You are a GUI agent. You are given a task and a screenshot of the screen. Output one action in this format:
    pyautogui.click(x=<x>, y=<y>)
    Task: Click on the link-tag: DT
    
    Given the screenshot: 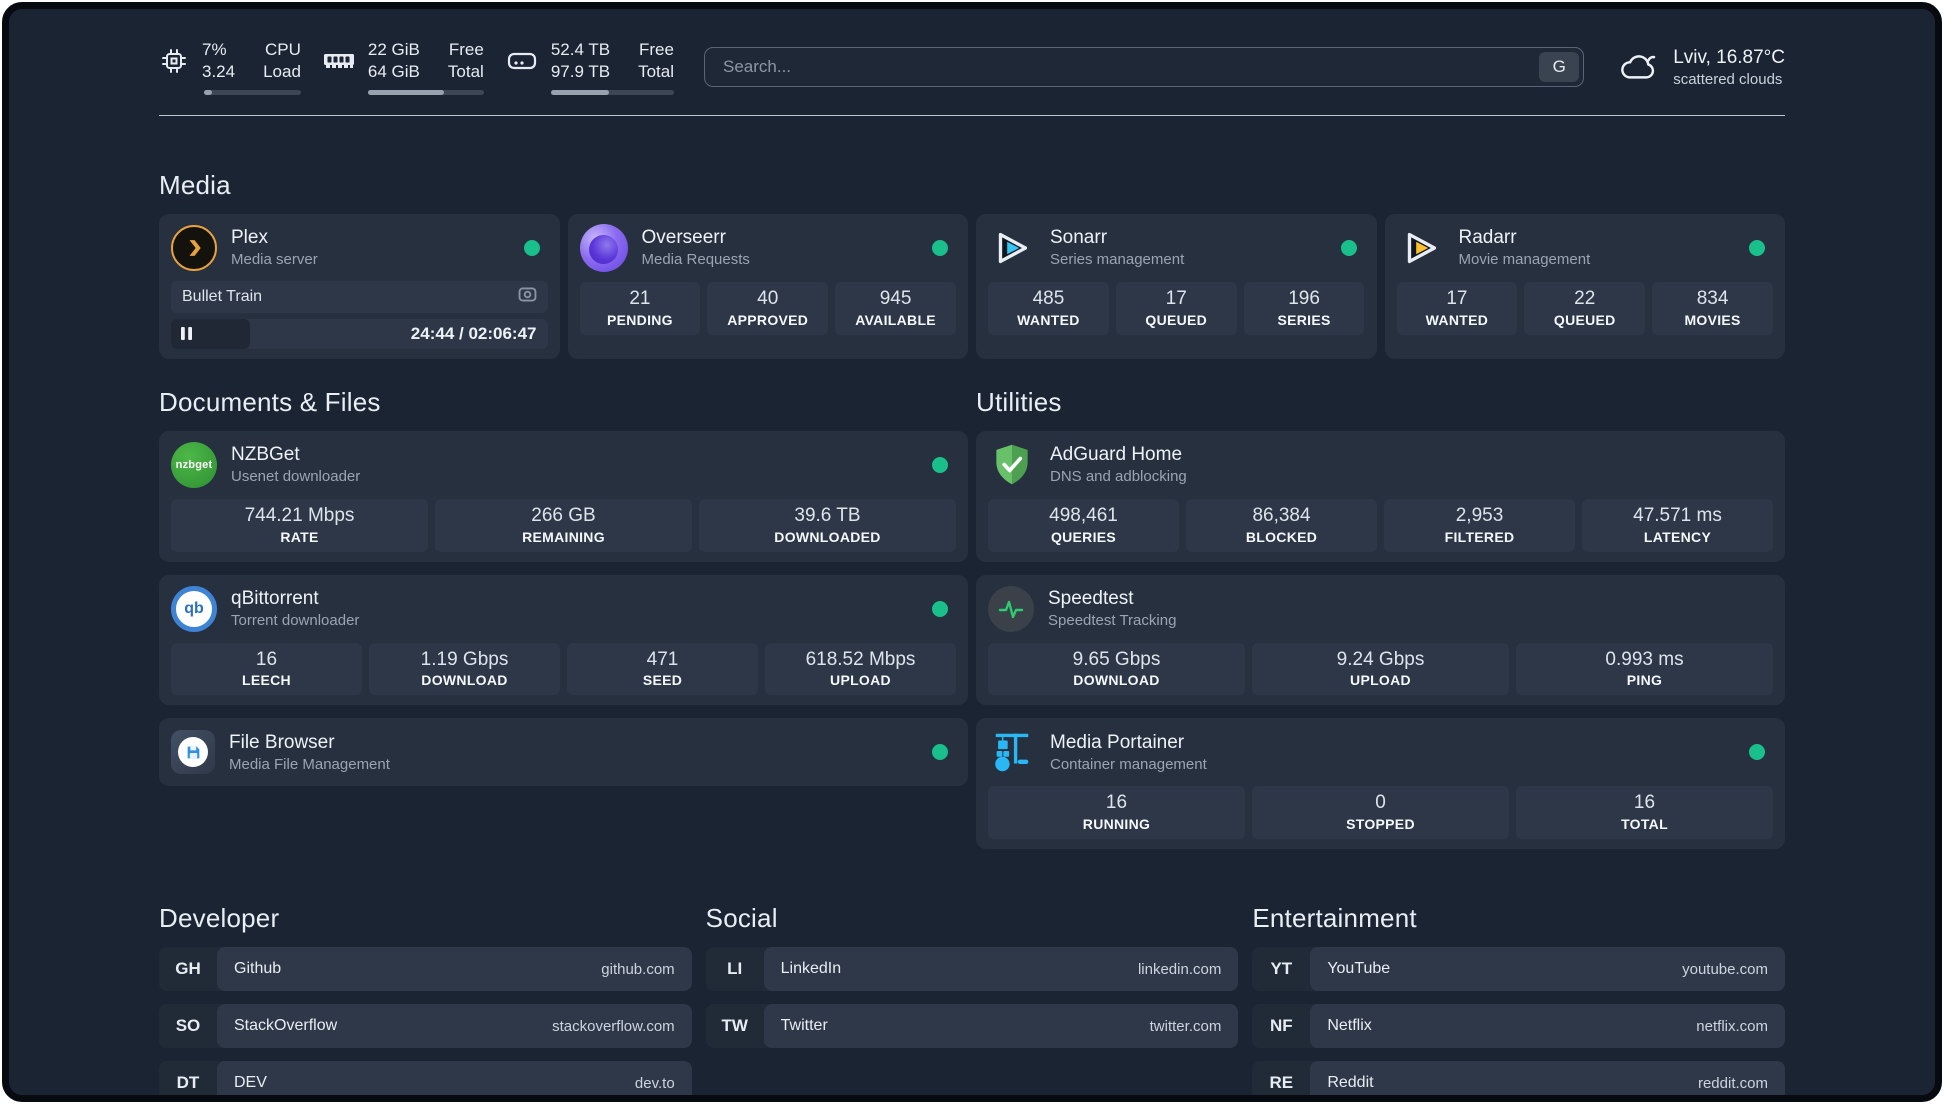 What is the action you would take?
    pyautogui.click(x=188, y=1083)
    